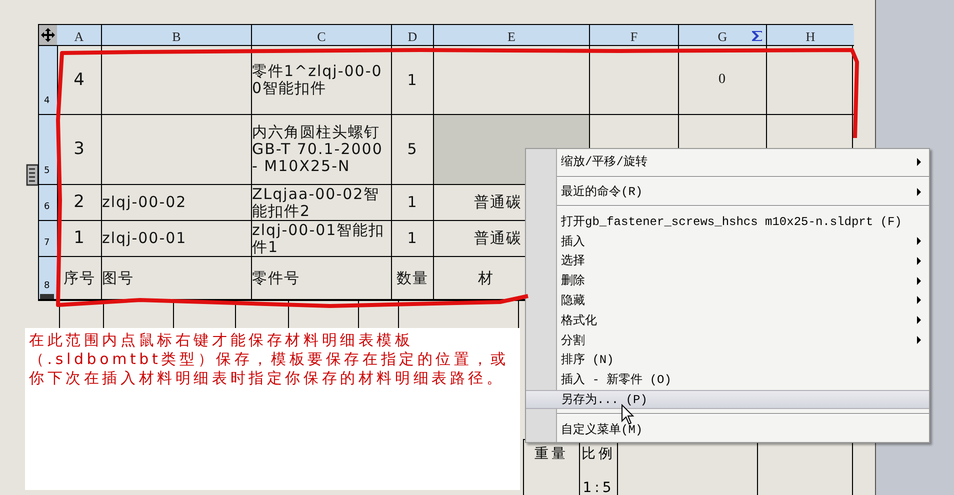  Describe the element at coordinates (79, 149) in the screenshot. I see `table-cell: 3` at that location.